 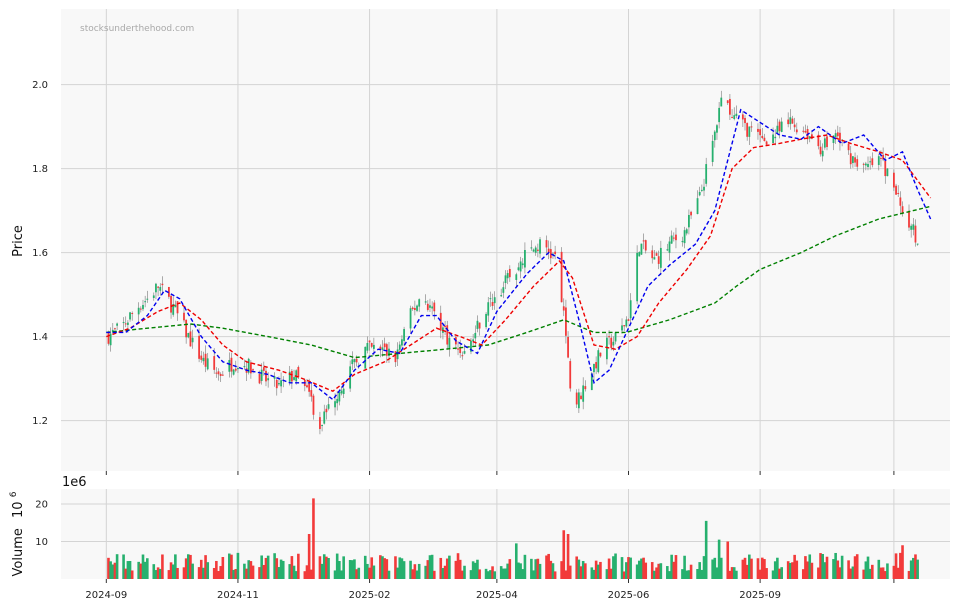 I want to click on volume-y-tick-label: 20, so click(x=41, y=505).